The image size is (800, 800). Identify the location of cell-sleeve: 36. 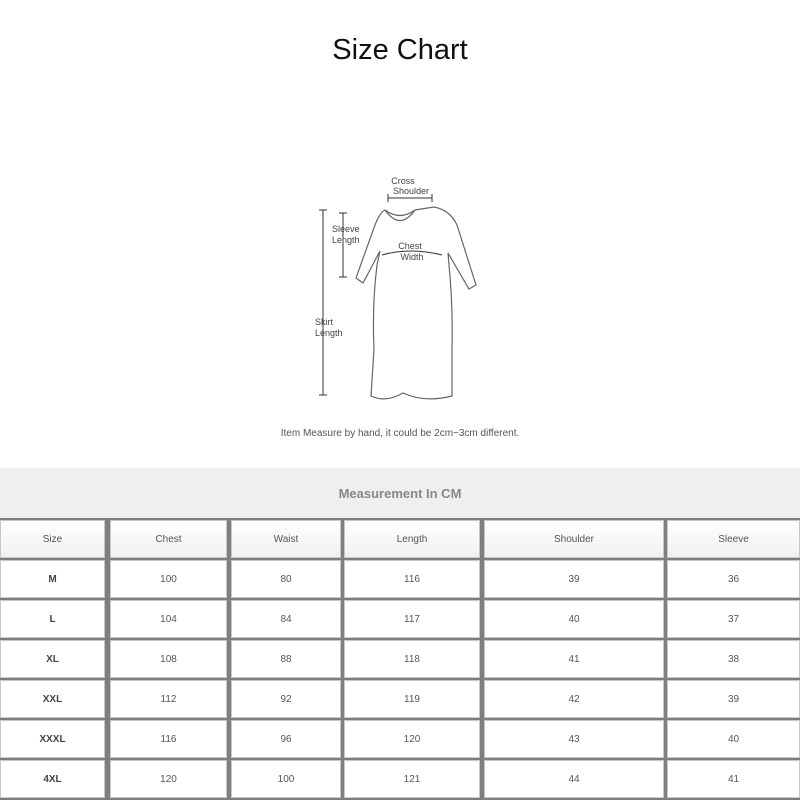
(733, 579).